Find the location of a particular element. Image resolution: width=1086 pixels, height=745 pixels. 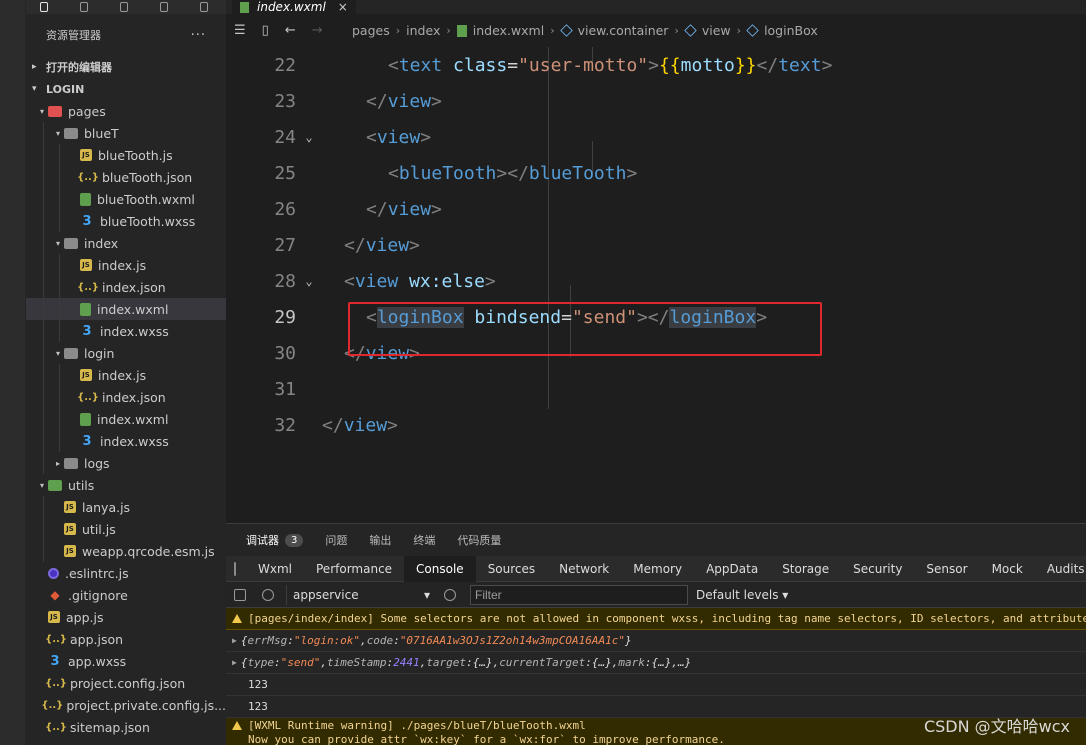

list-icon: ☰ is located at coordinates (240, 30).